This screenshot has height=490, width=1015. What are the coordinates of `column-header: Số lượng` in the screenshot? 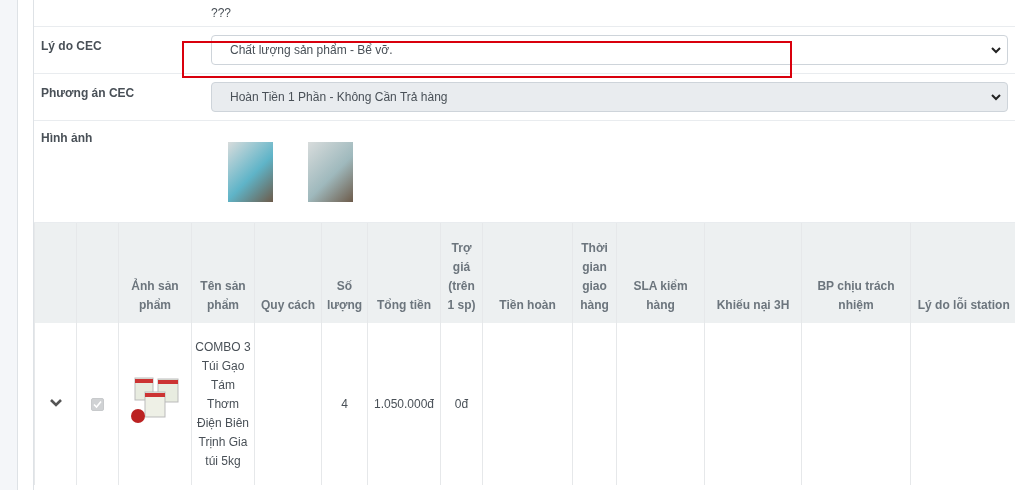 It's located at (344, 273).